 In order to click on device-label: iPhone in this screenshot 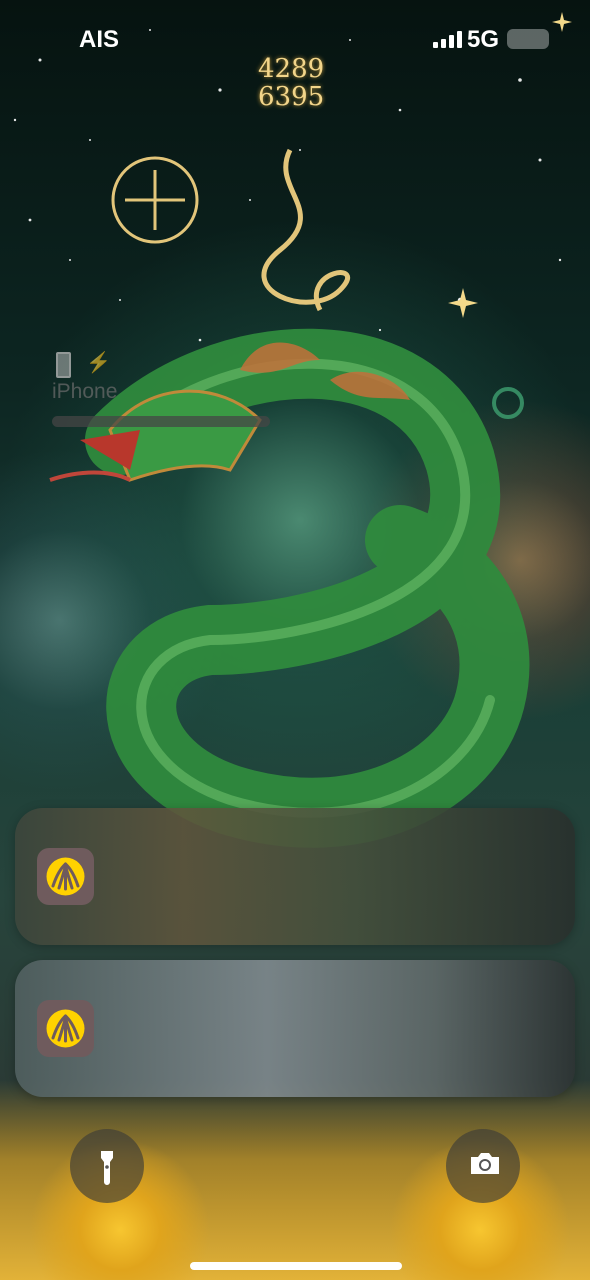, I will do `click(85, 391)`.